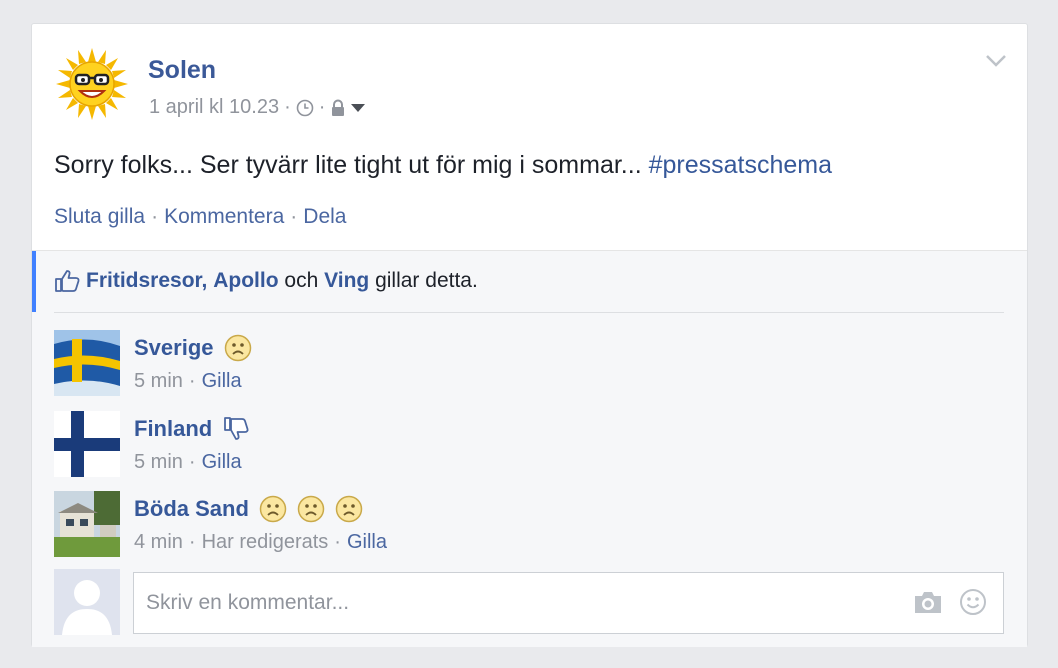  I want to click on caret-down-icon, so click(358, 108).